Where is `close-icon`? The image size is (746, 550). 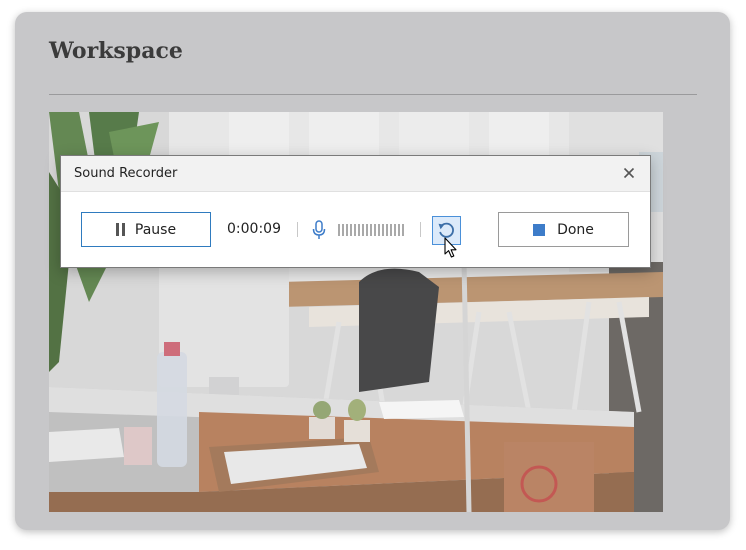 close-icon is located at coordinates (629, 173).